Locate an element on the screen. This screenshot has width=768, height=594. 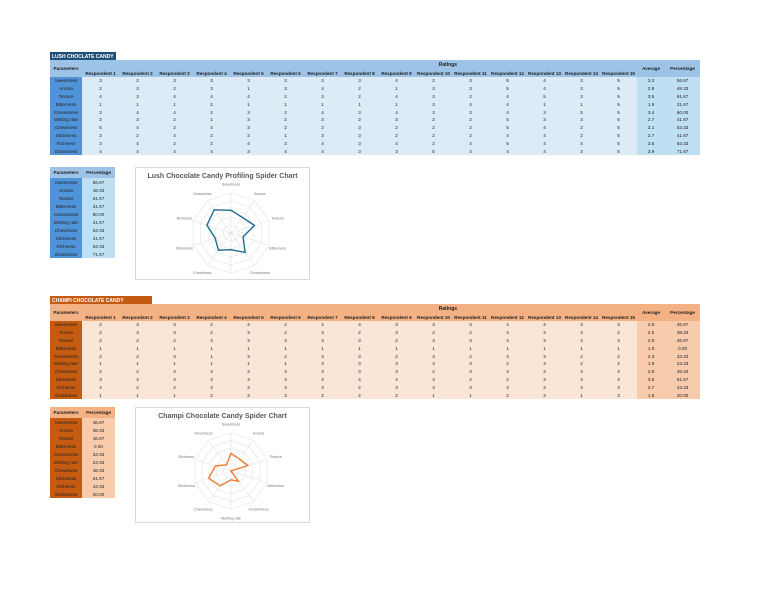
average-cell: 1.0 is located at coordinates (651, 348).